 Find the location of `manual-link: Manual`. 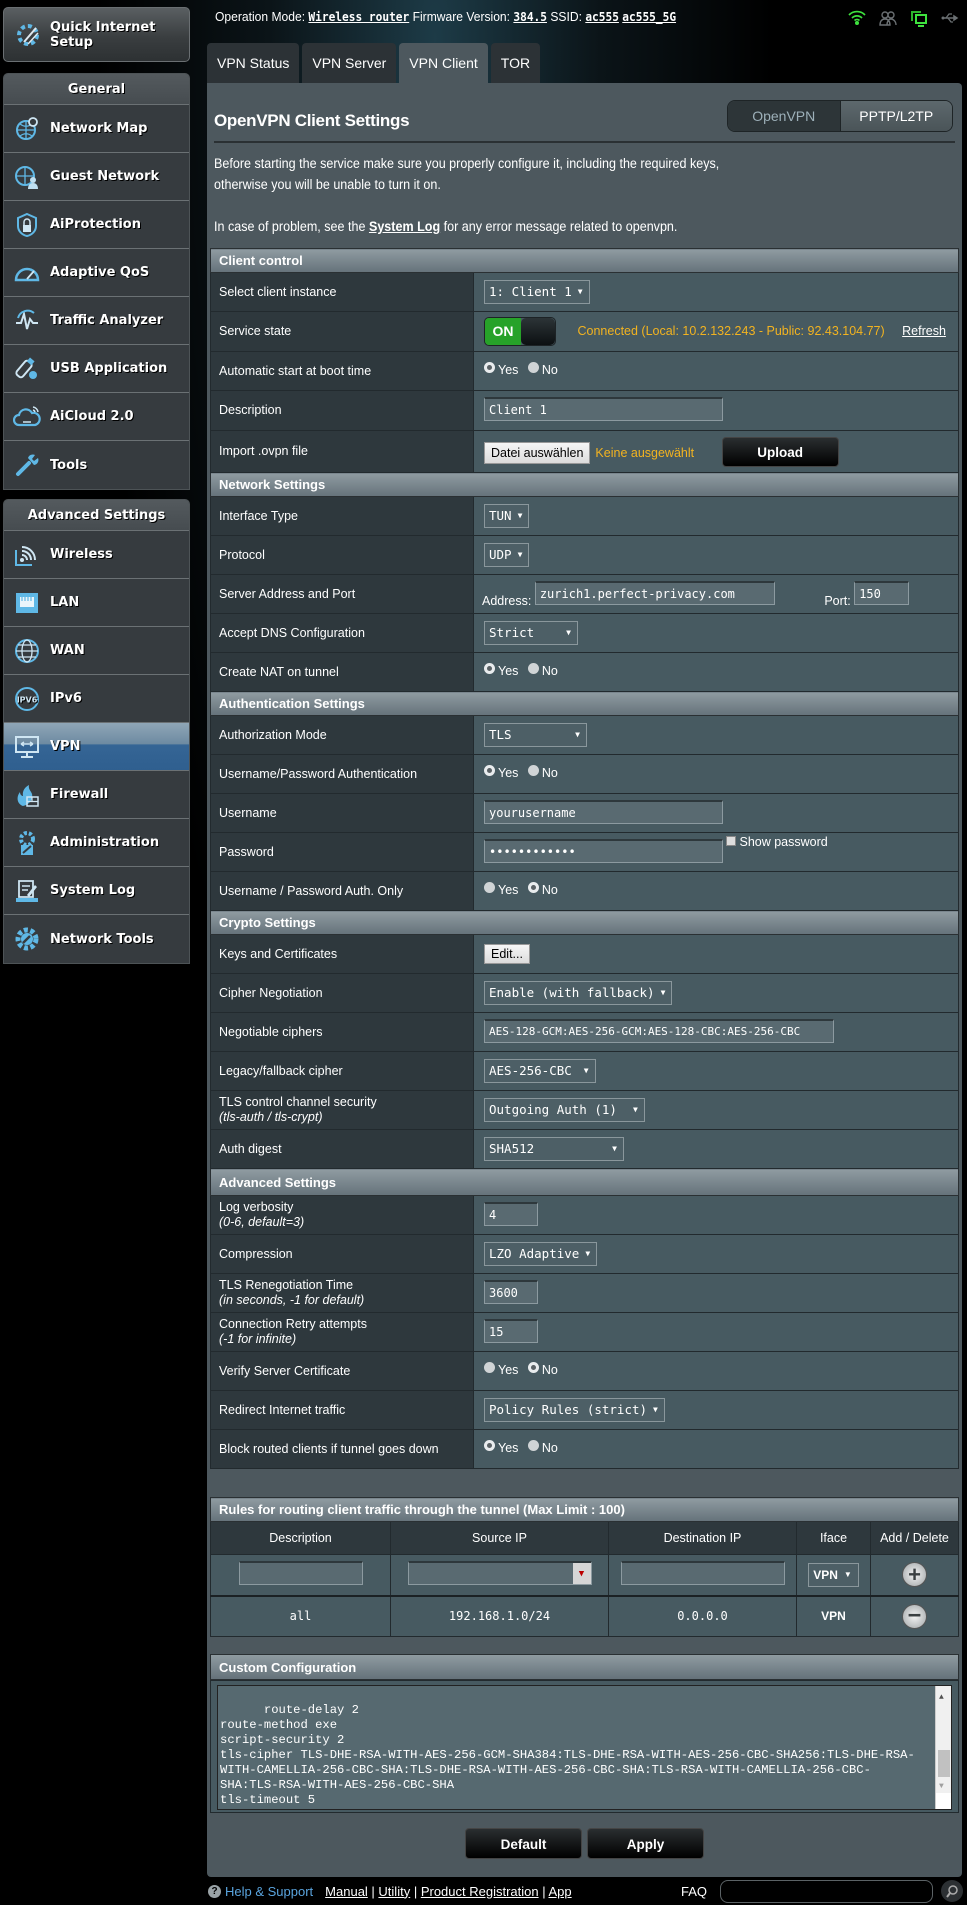

manual-link: Manual is located at coordinates (346, 1891).